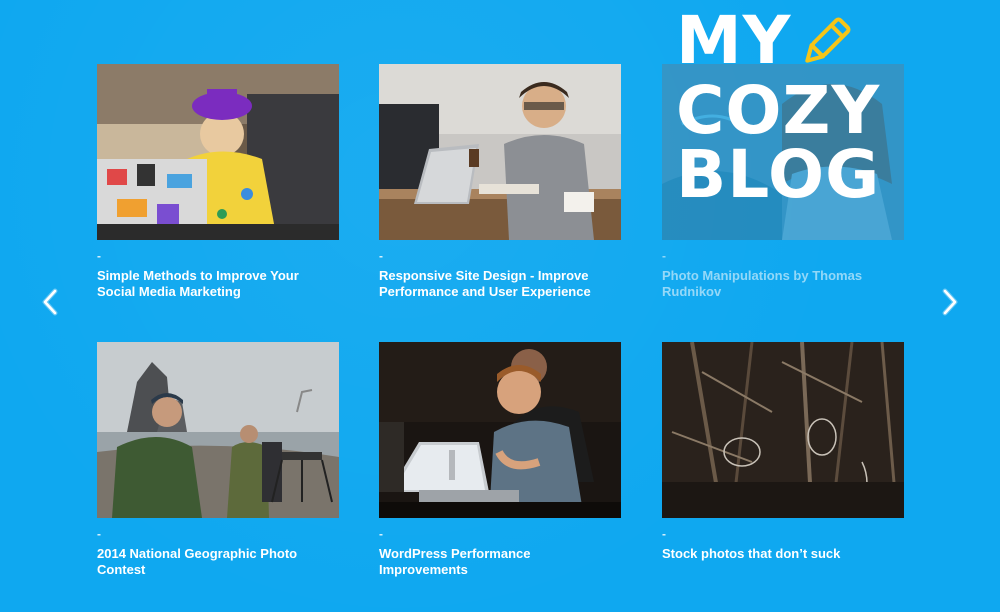  Describe the element at coordinates (500, 562) in the screenshot. I see `post-title: WordPress Performance Improvements` at that location.